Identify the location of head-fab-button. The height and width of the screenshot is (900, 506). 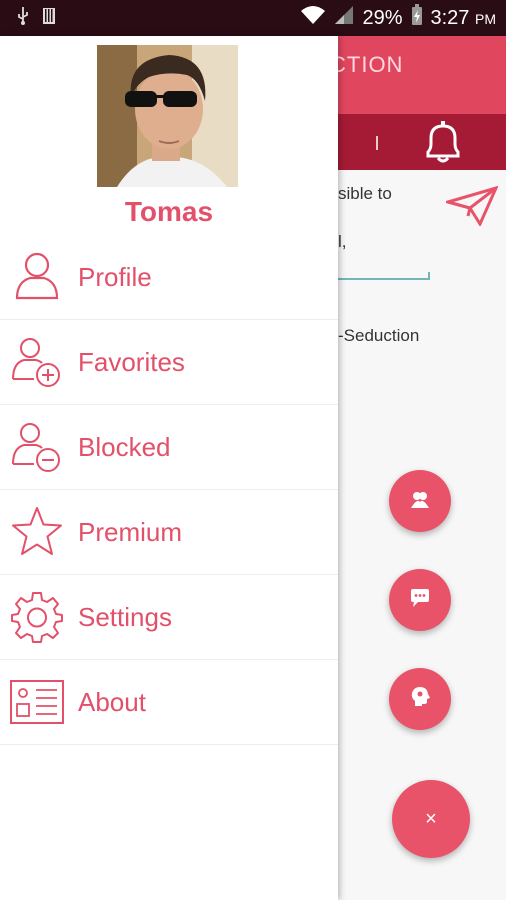
(420, 699).